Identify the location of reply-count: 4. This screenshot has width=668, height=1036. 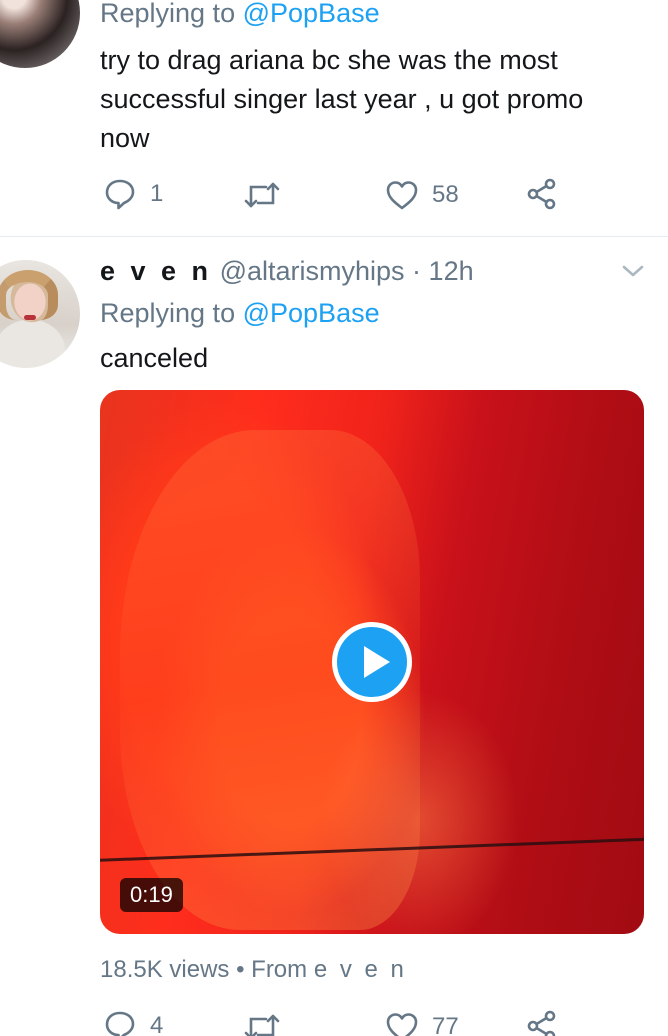
(157, 1024).